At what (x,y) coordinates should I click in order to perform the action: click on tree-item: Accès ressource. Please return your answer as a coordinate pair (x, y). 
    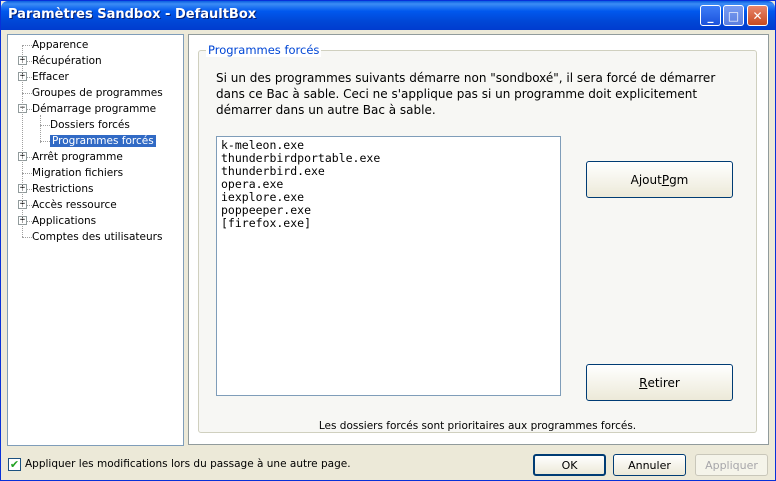
    Looking at the image, I should click on (74, 205).